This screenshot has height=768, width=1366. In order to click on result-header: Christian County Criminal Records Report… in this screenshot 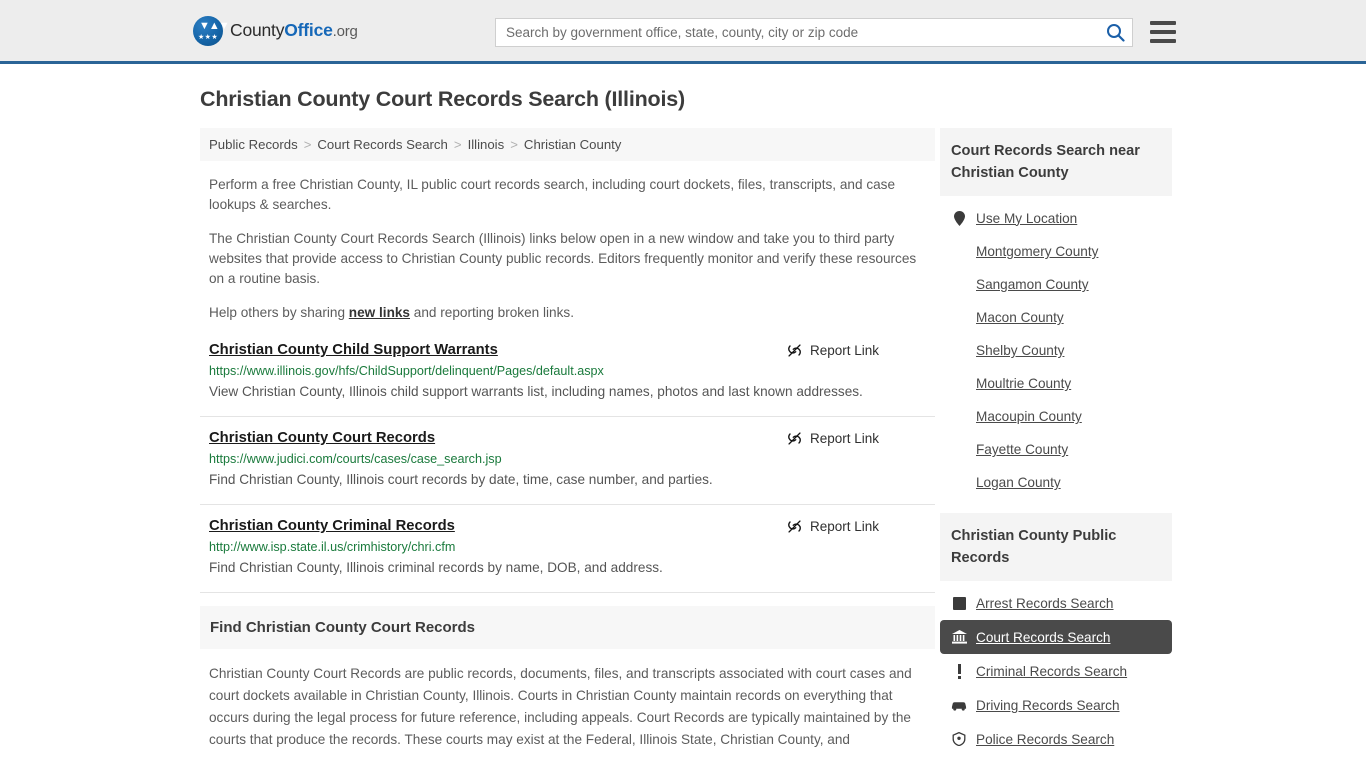, I will do `click(567, 526)`.